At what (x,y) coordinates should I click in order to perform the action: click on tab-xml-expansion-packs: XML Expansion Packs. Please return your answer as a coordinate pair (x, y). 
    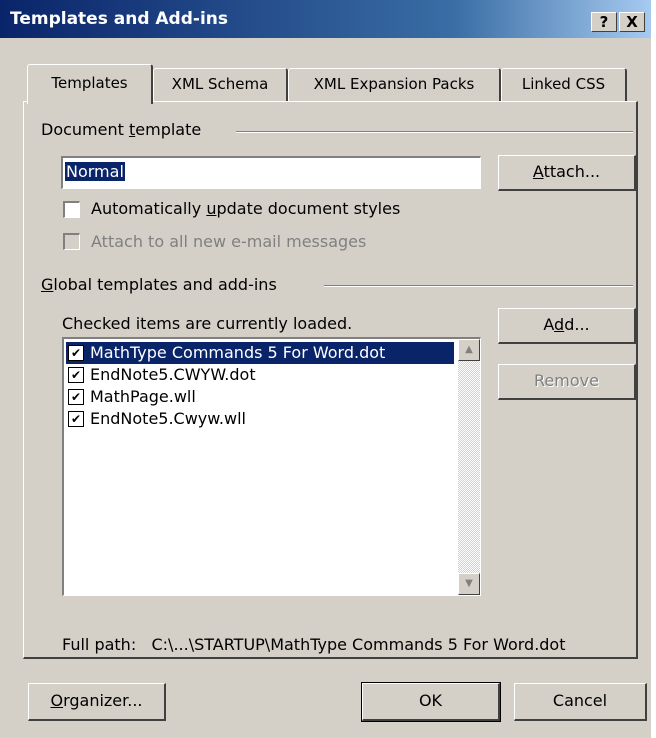
    Looking at the image, I should click on (394, 85).